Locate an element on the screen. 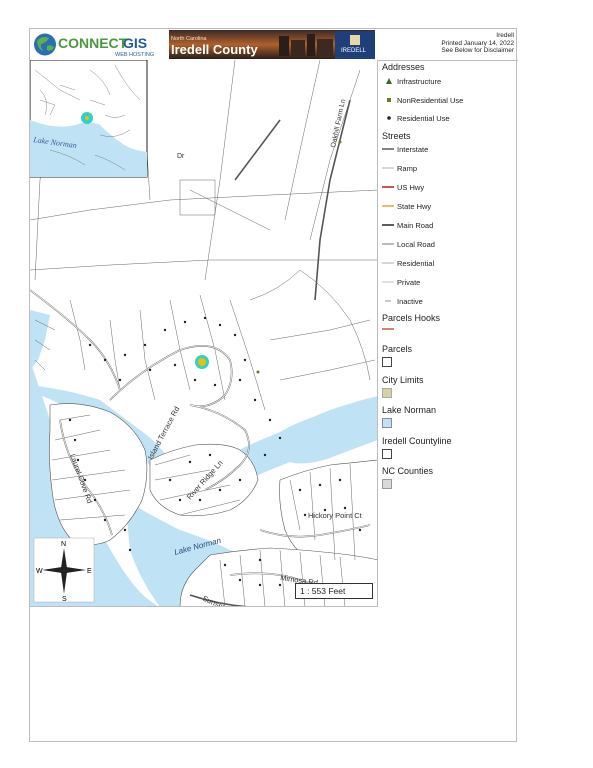 This screenshot has height=768, width=593. nonresidential-point is located at coordinates (258, 372).